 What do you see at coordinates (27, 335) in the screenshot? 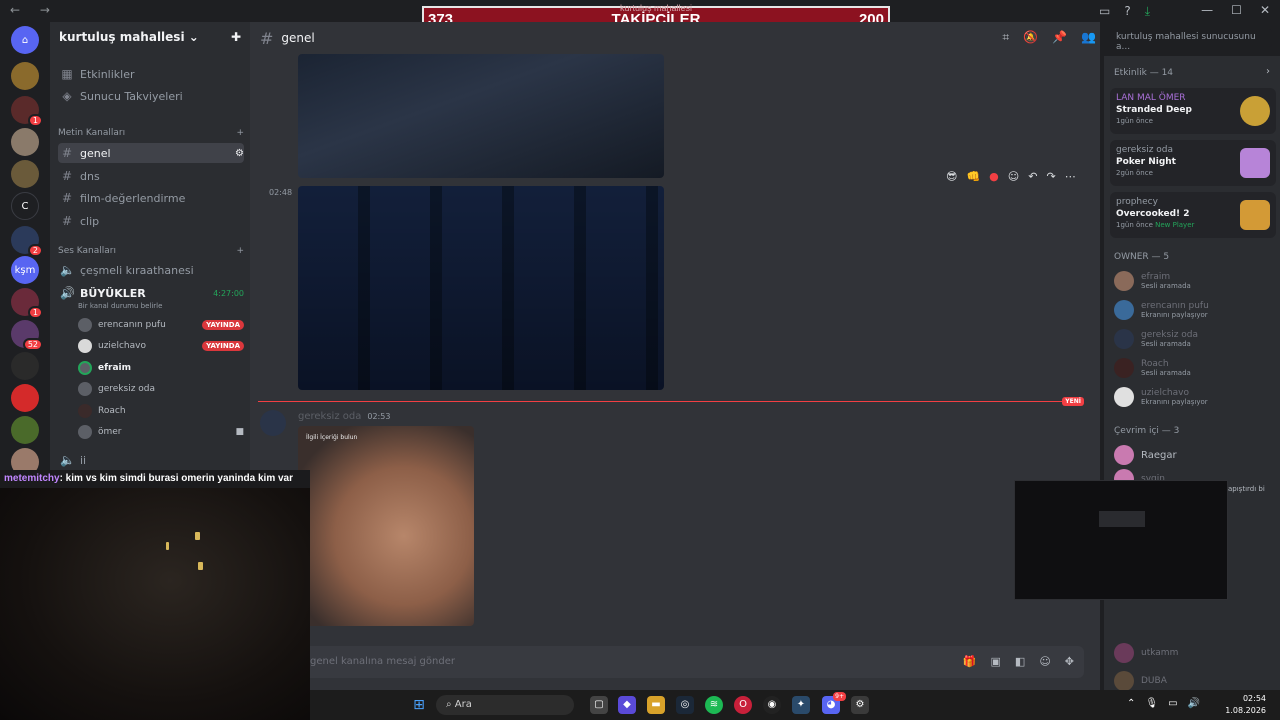
I see `server-icon: 52` at bounding box center [27, 335].